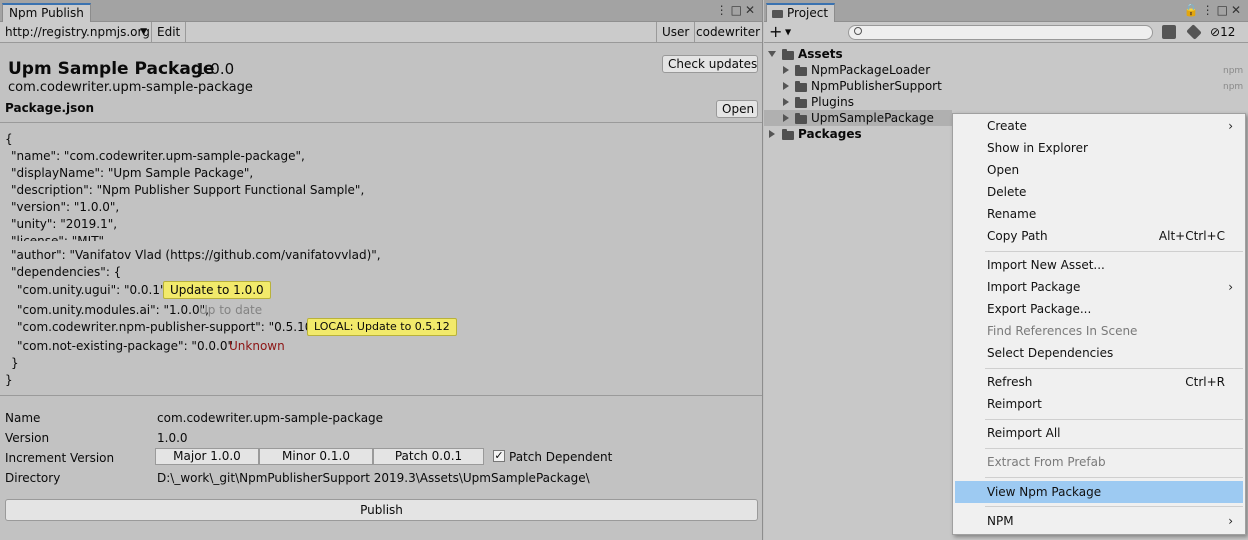 The image size is (1248, 540). I want to click on tree-row-packages: Packages, so click(858, 134).